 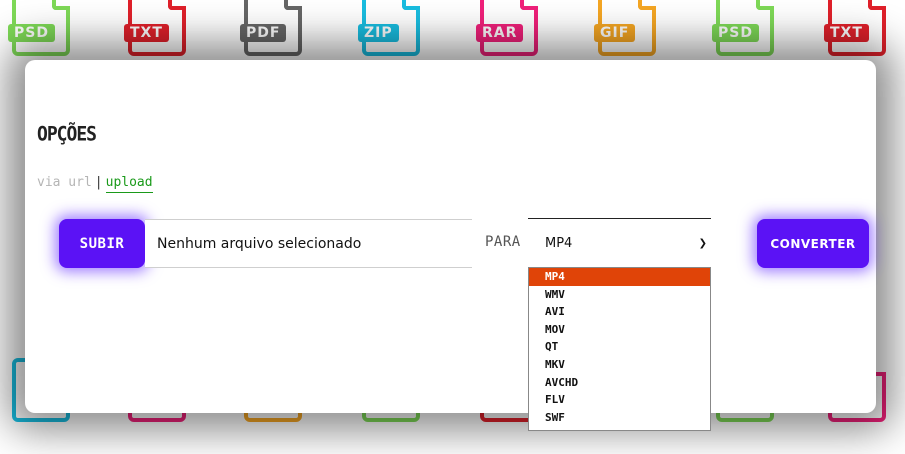 What do you see at coordinates (259, 243) in the screenshot?
I see `file-status-text: Nenhum arquivo selecionado` at bounding box center [259, 243].